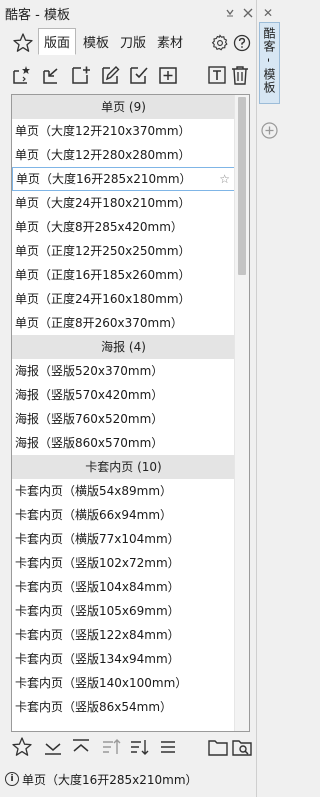 The height and width of the screenshot is (797, 320). I want to click on list-item: 单页（大度8开285x420mm）, so click(123, 227).